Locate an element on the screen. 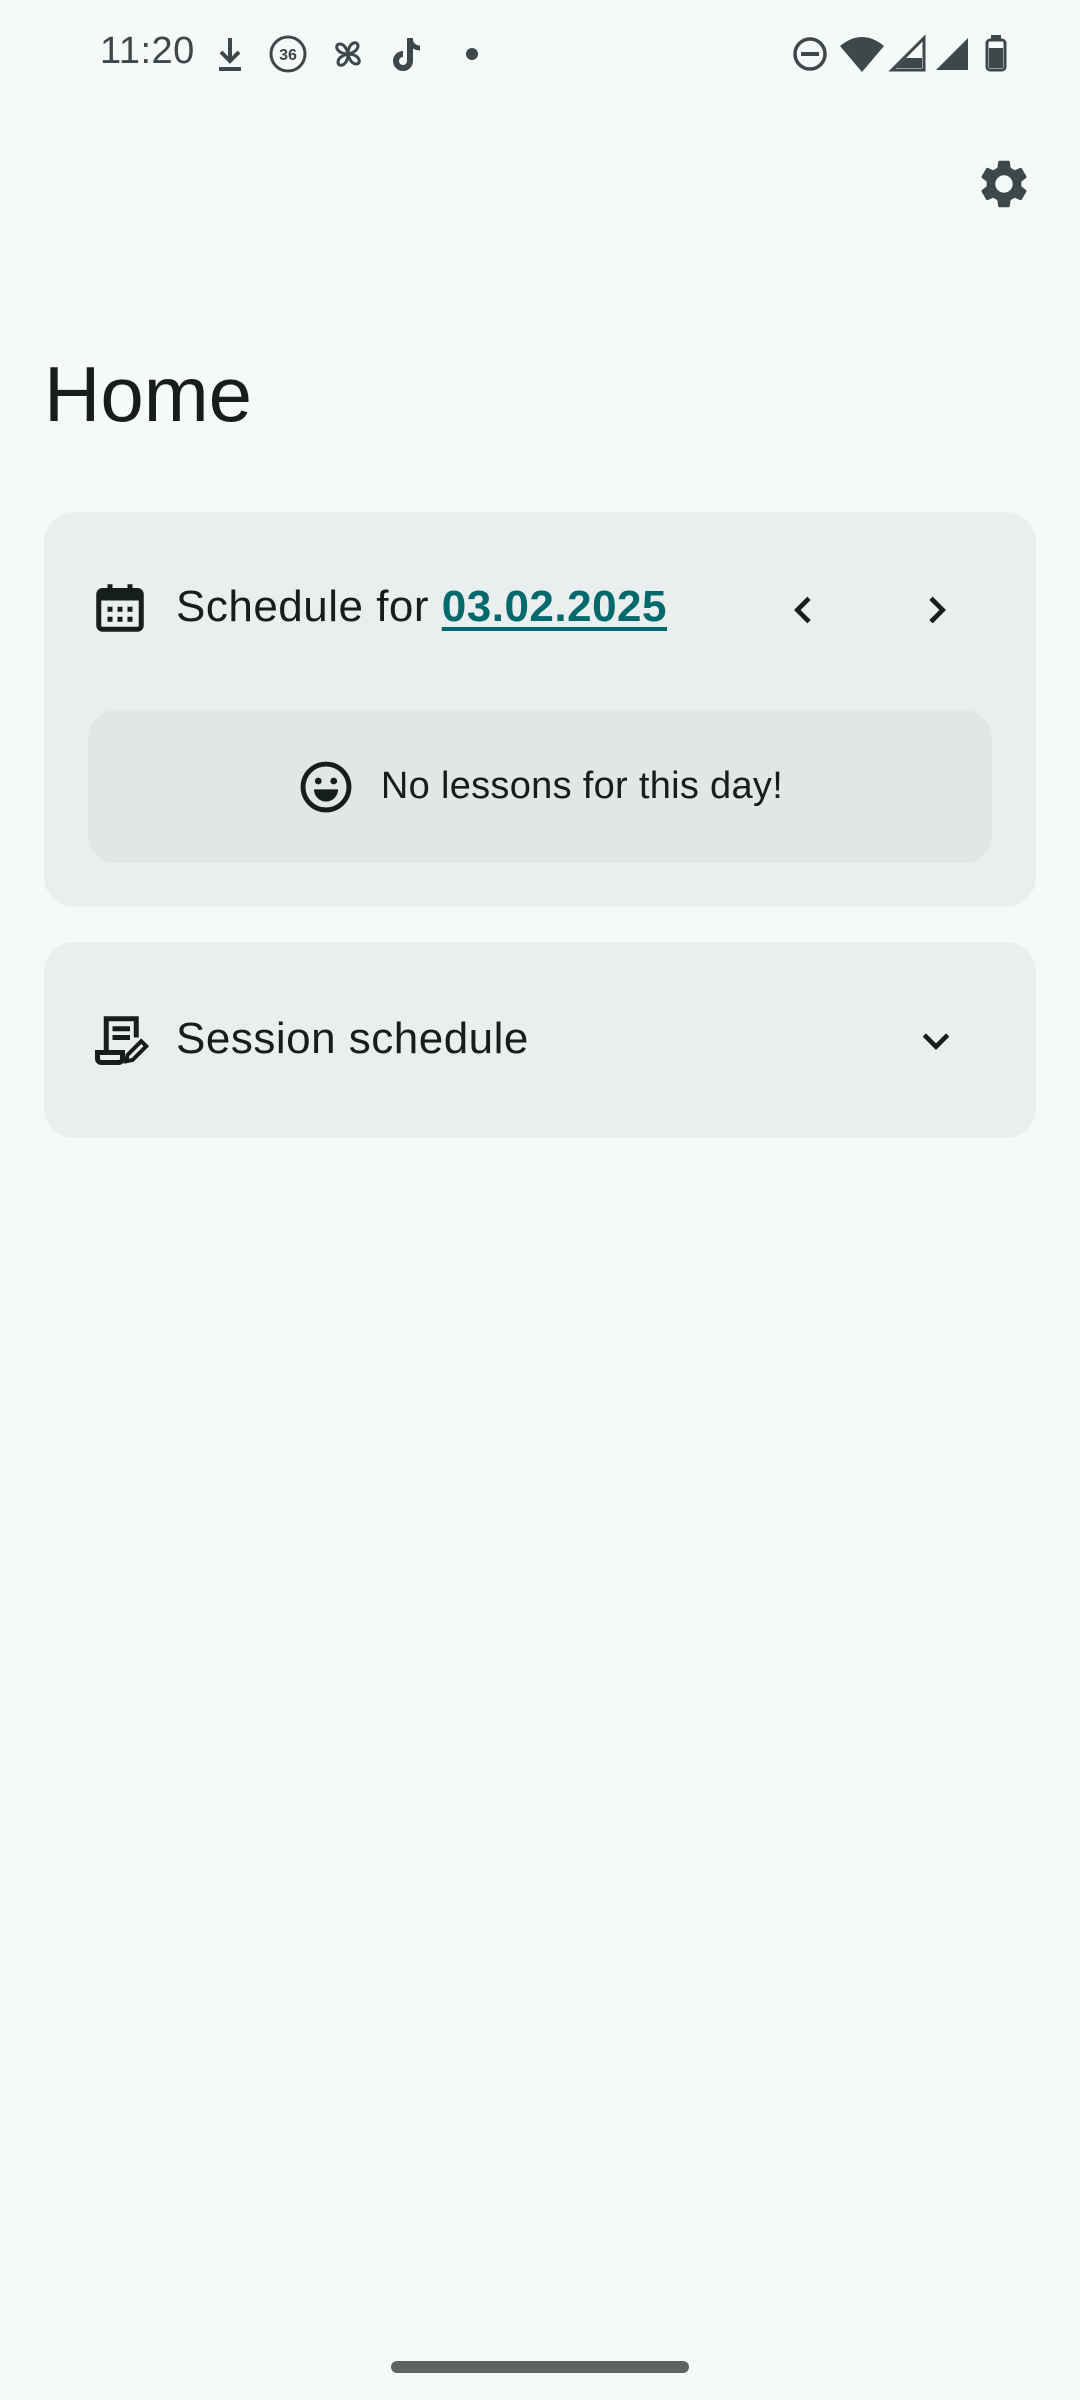  next-day-button is located at coordinates (936, 610).